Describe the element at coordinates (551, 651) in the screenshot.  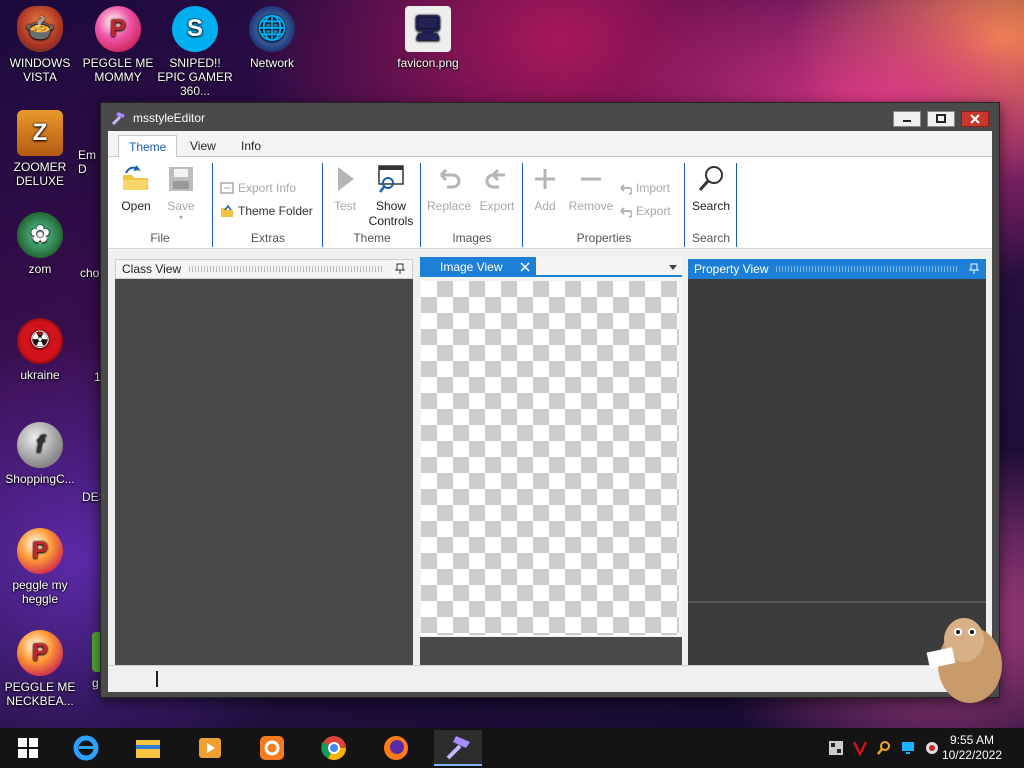
I see `image-view-footer` at that location.